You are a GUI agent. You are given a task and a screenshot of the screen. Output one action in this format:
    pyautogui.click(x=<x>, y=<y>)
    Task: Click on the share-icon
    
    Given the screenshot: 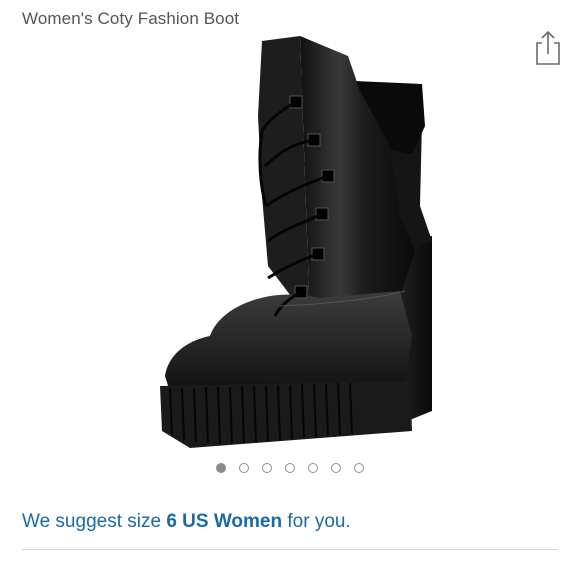 What is the action you would take?
    pyautogui.click(x=548, y=47)
    